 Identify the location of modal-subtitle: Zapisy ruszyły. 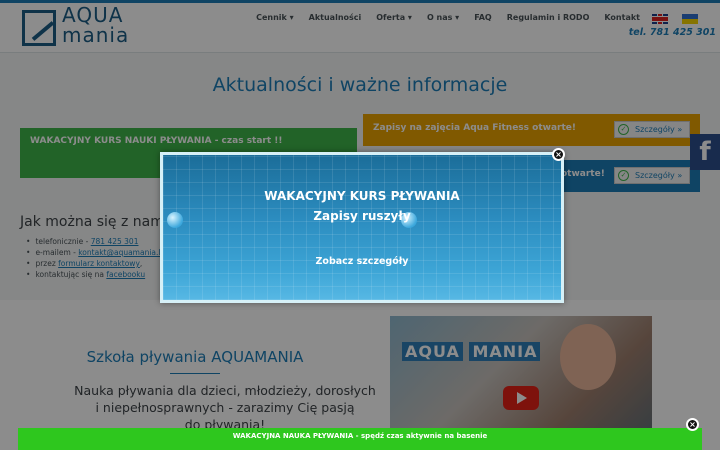
(362, 216).